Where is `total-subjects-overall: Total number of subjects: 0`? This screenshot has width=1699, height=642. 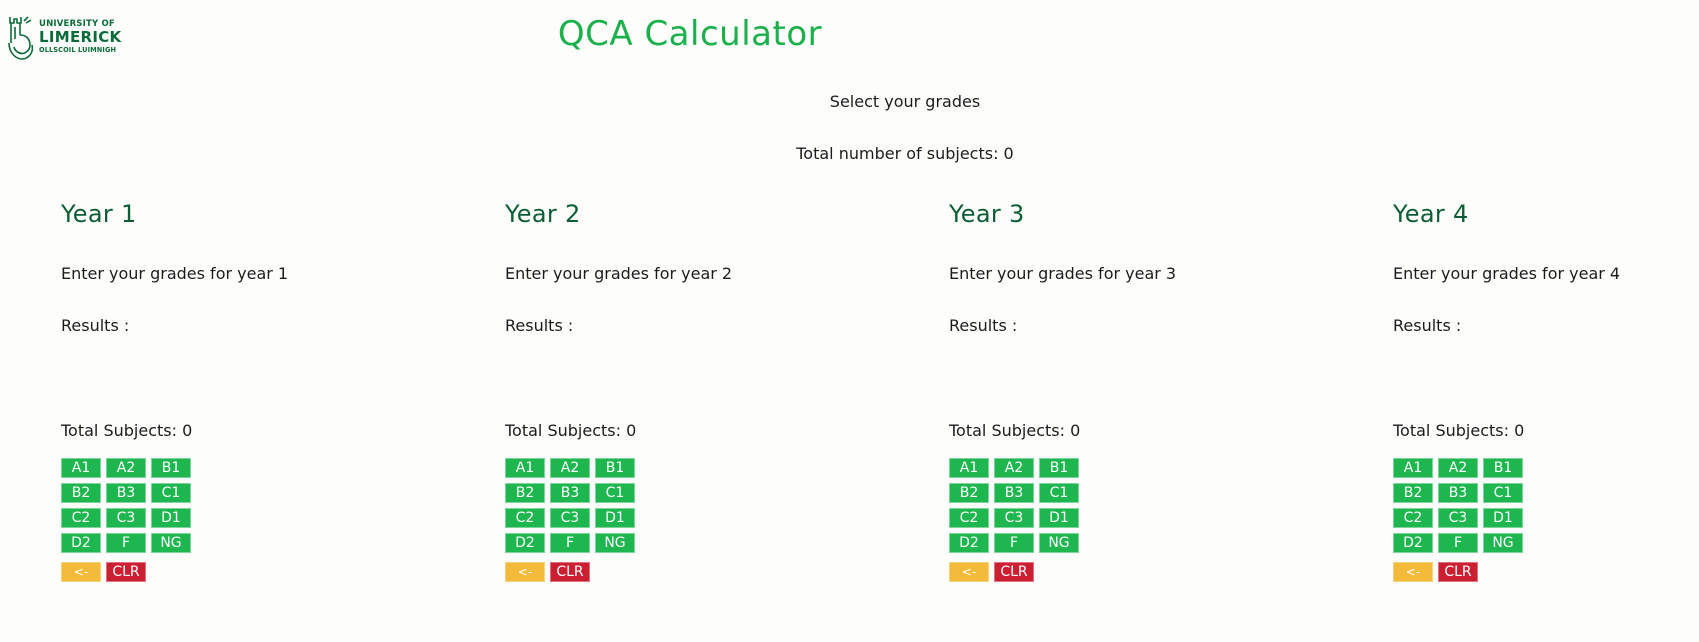 total-subjects-overall: Total number of subjects: 0 is located at coordinates (905, 153).